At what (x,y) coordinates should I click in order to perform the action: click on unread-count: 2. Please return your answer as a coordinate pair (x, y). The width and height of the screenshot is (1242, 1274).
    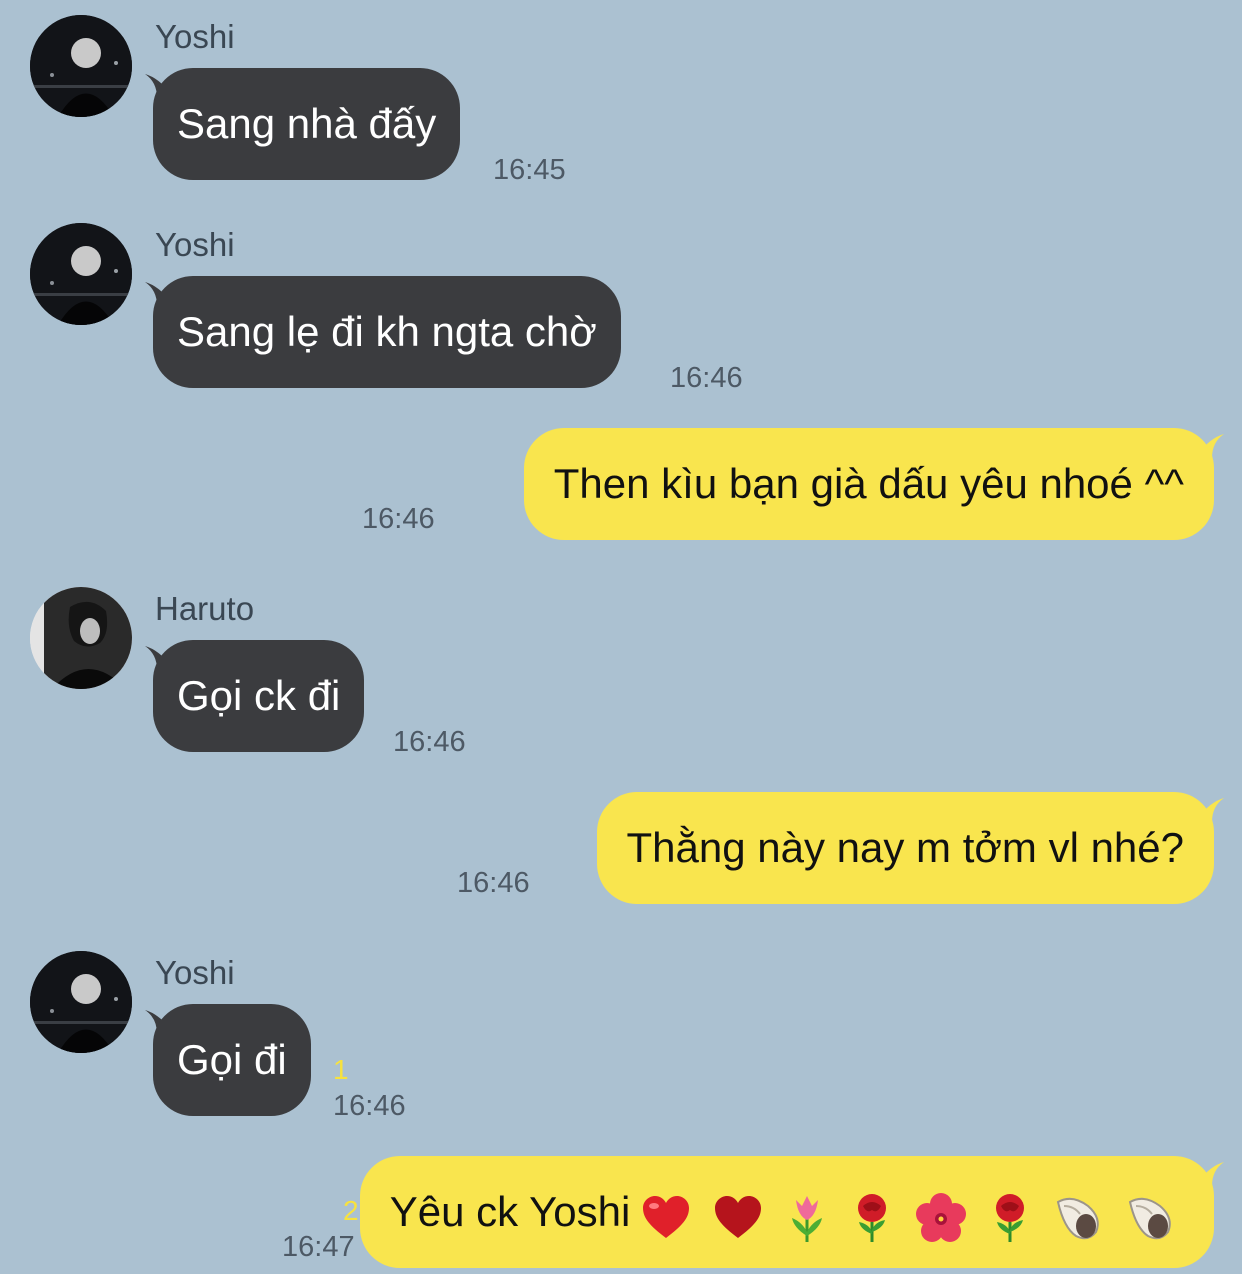
    Looking at the image, I should click on (351, 1210).